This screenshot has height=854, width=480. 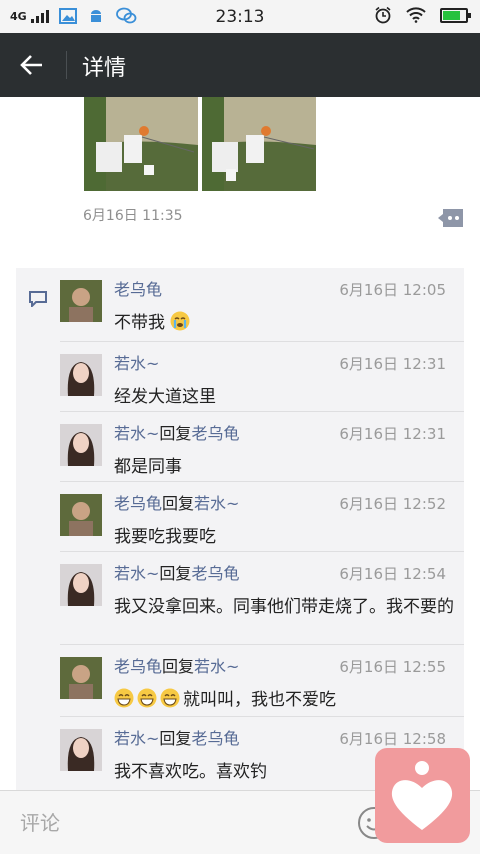 What do you see at coordinates (392, 667) in the screenshot?
I see `comment-time: 6月16日 12:55` at bounding box center [392, 667].